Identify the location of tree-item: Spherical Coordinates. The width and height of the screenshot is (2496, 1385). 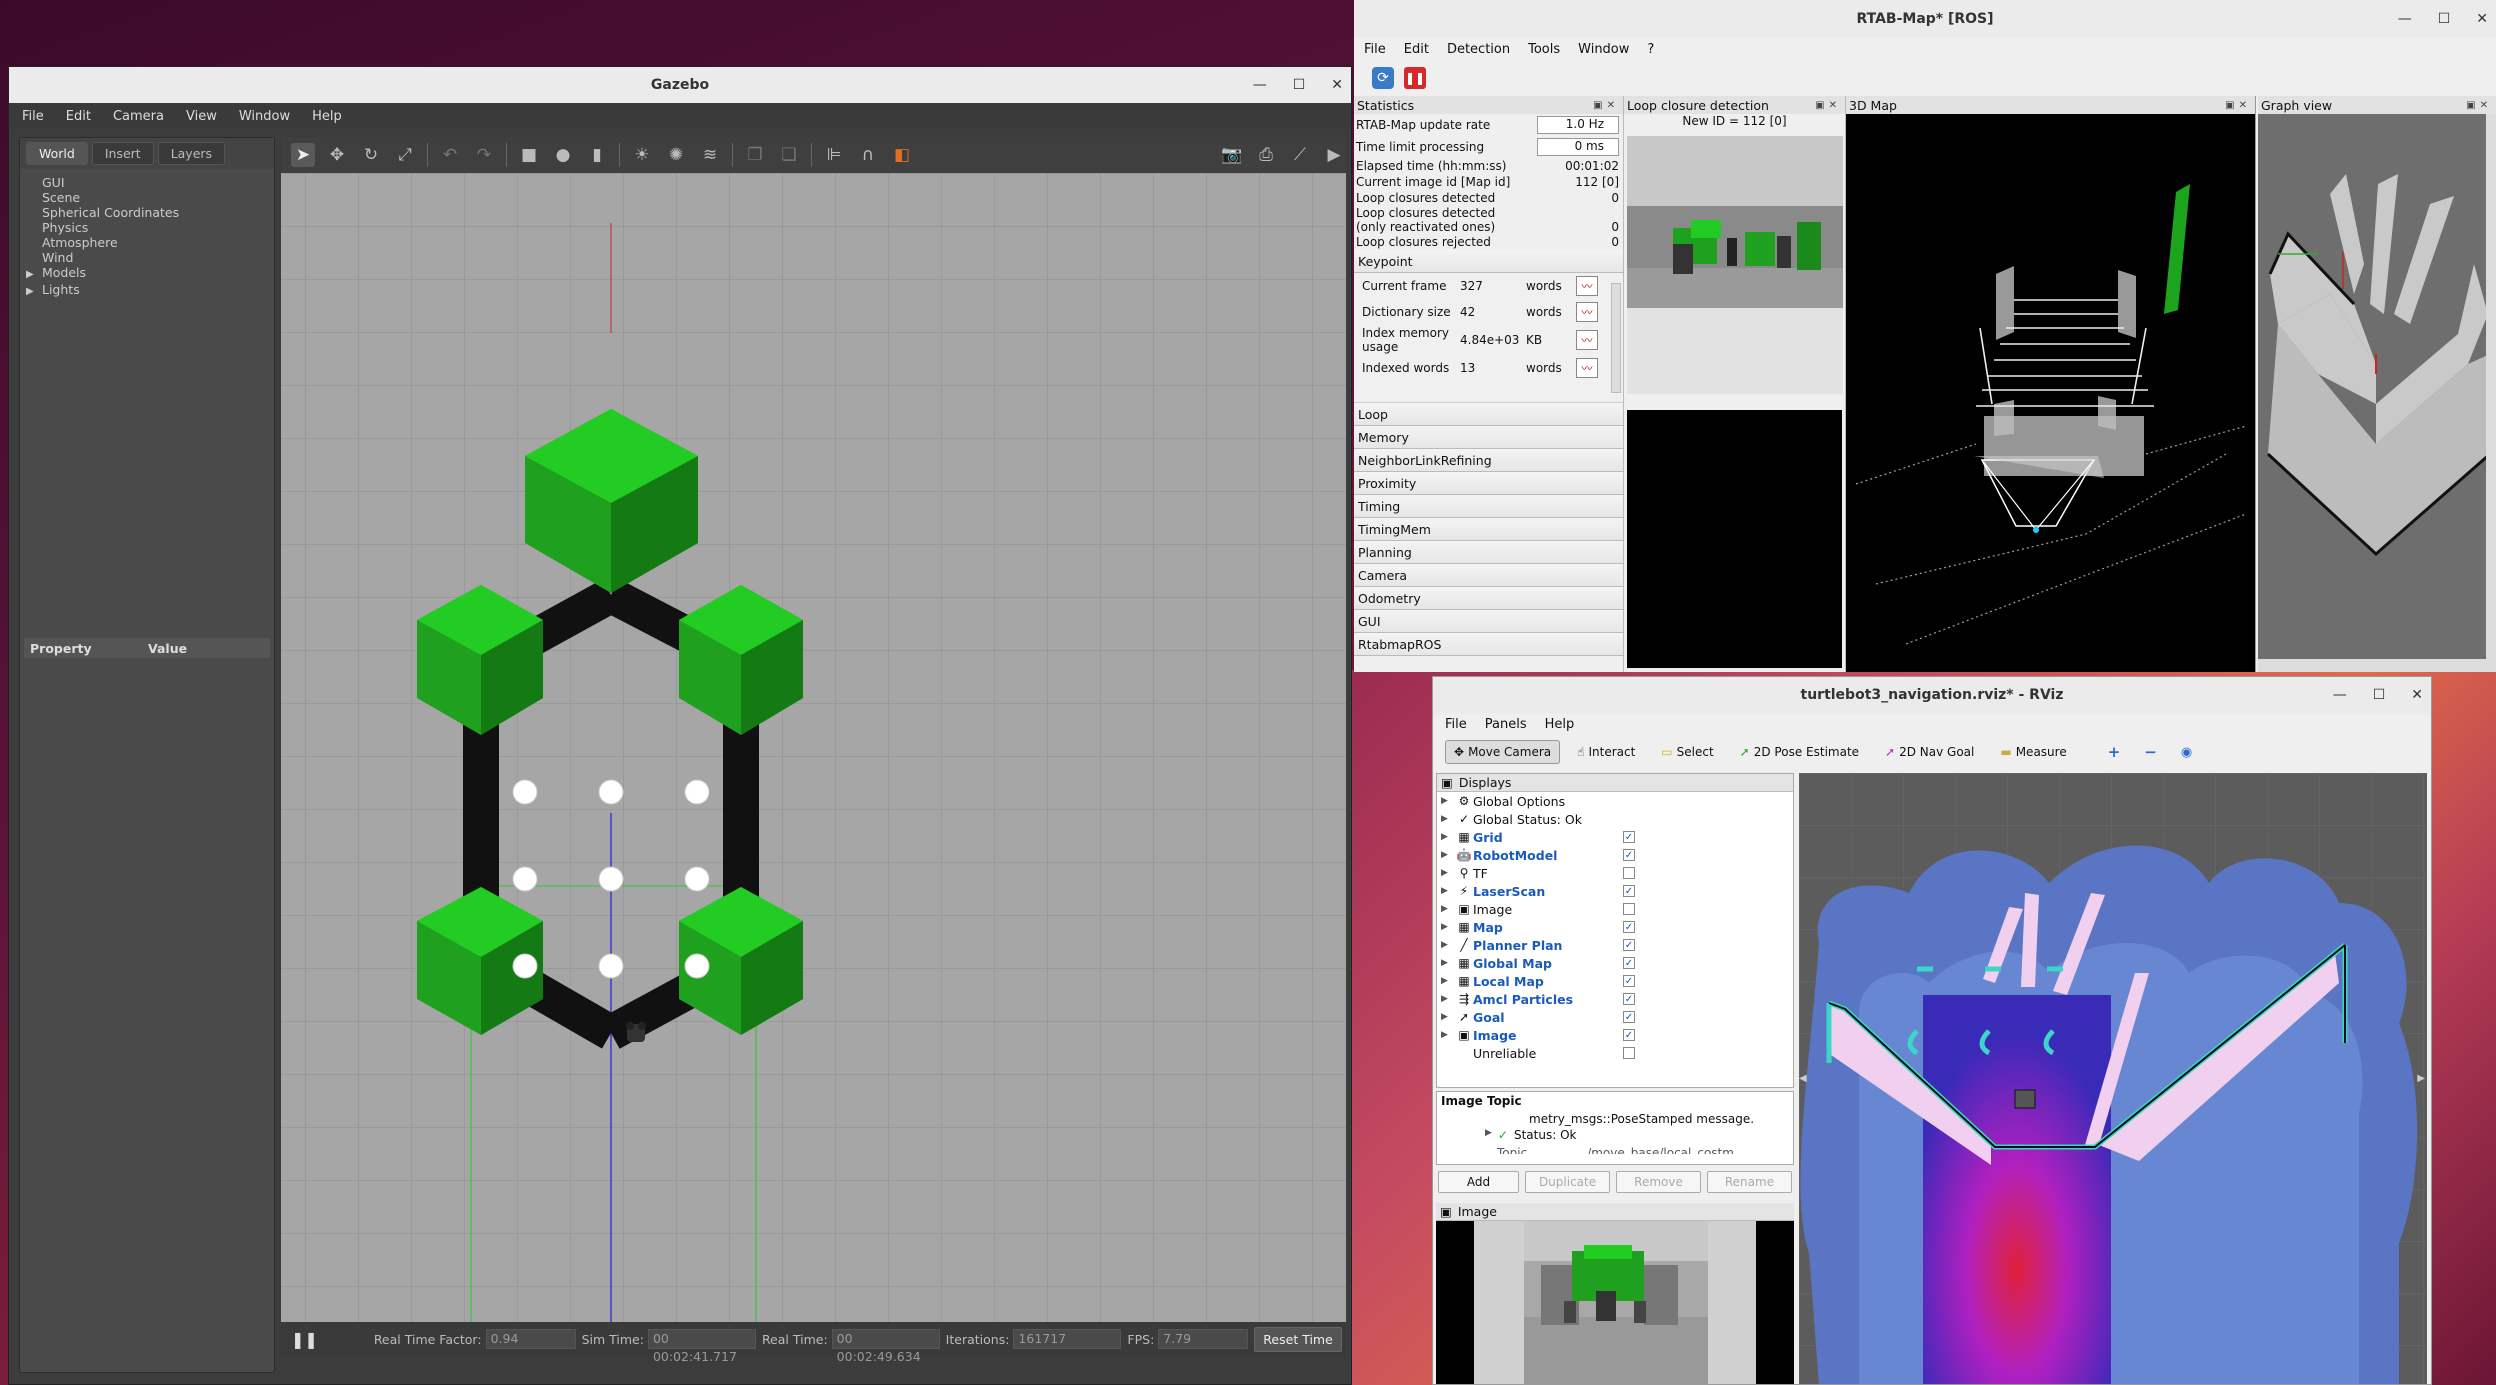
(150, 212).